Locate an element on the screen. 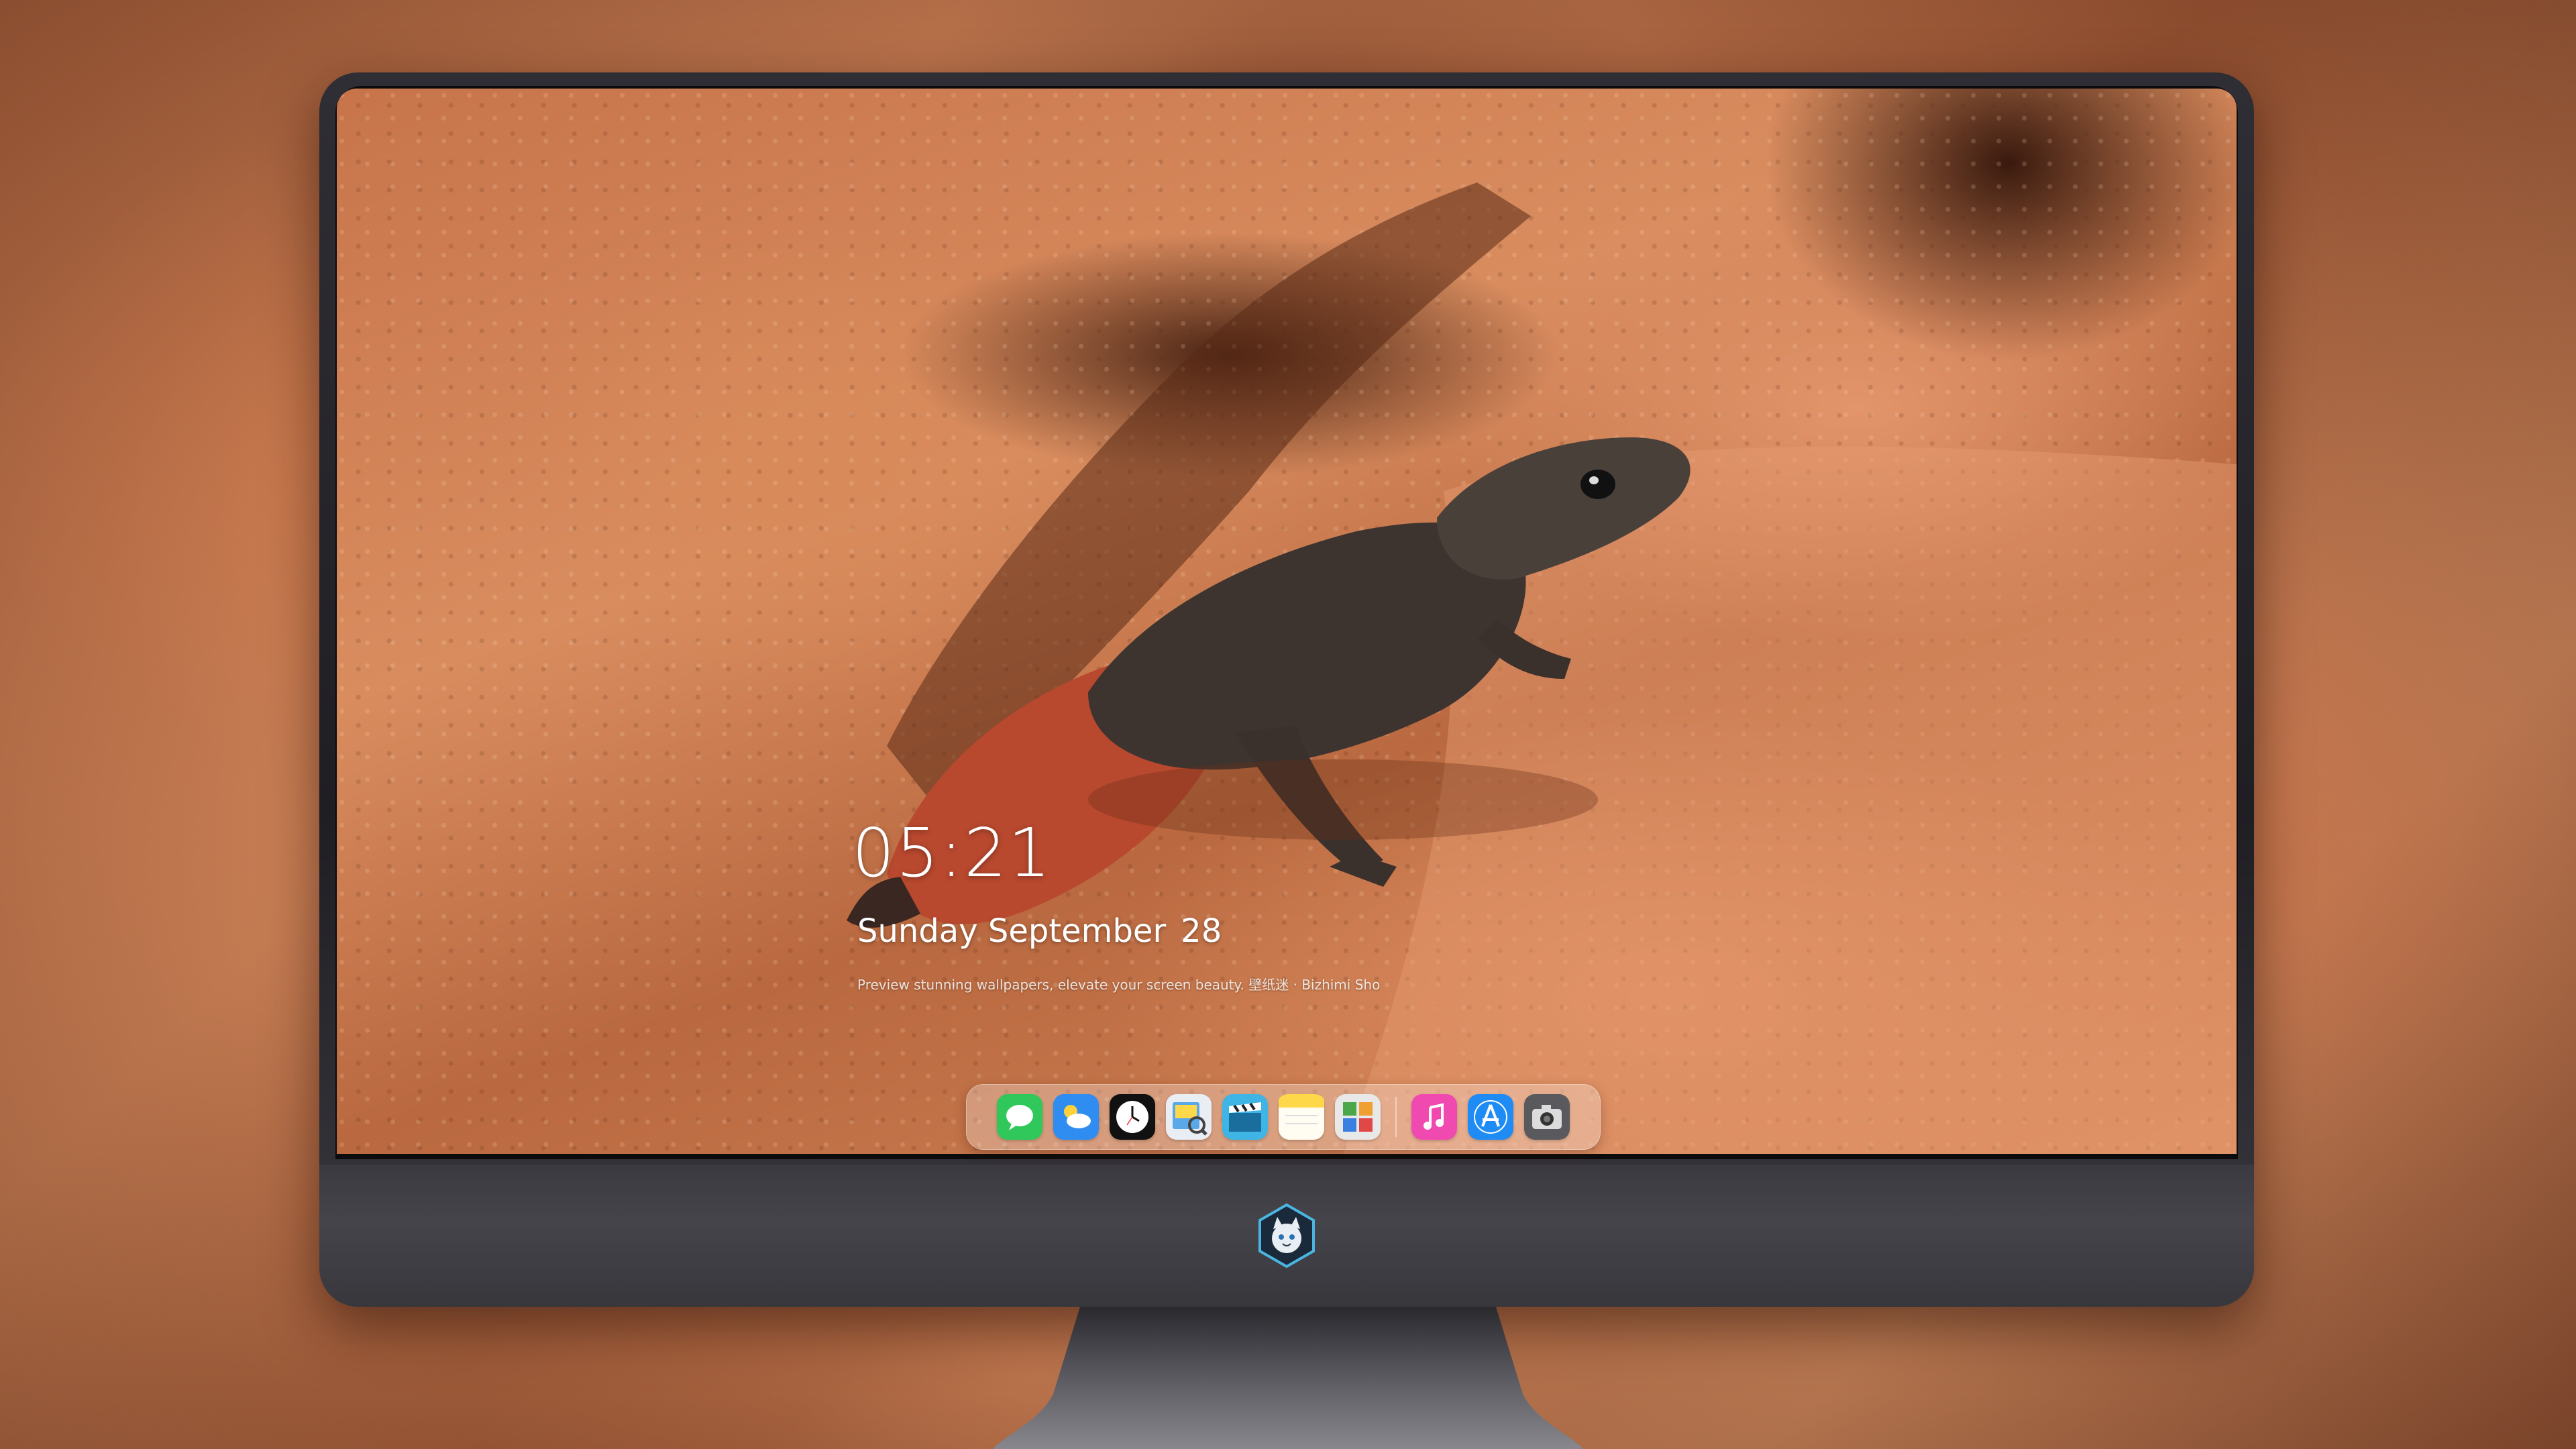 The image size is (2576, 1449). monitor-stand is located at coordinates (1288, 1378).